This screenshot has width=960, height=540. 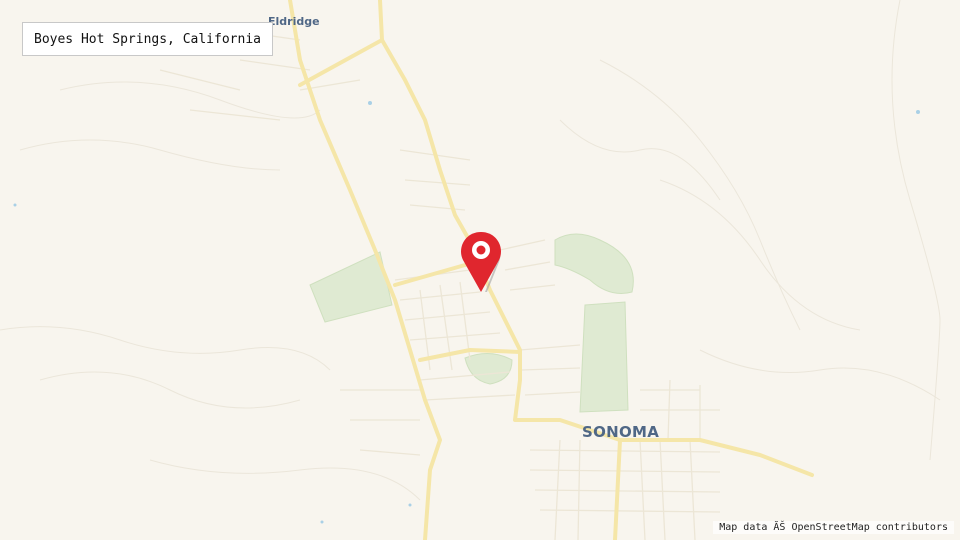 I want to click on location-label-box: Boyes Hot Springs, California, so click(x=147, y=39).